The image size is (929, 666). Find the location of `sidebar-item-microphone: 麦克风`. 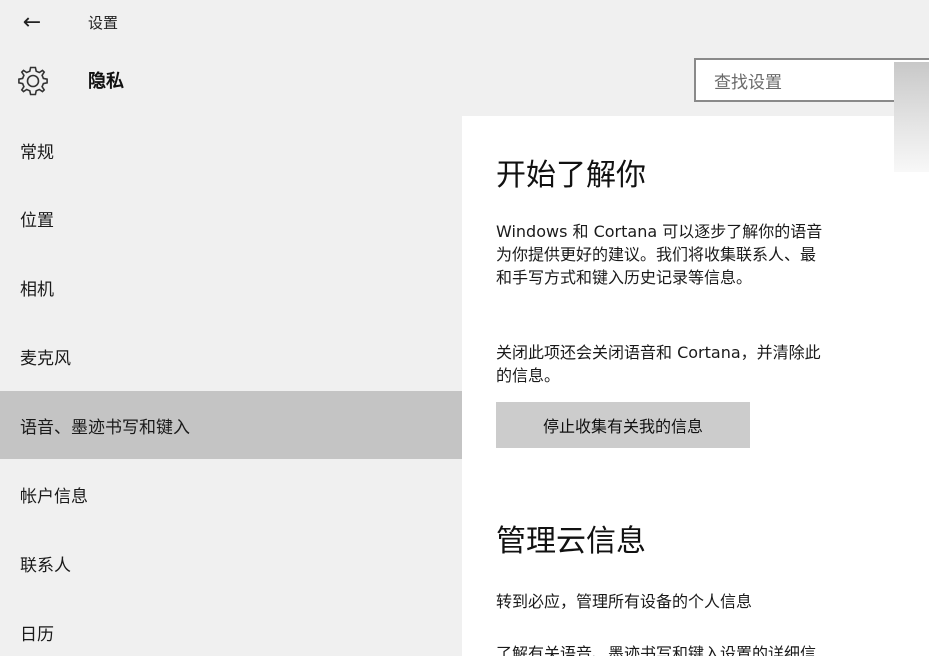

sidebar-item-microphone: 麦克风 is located at coordinates (231, 356).